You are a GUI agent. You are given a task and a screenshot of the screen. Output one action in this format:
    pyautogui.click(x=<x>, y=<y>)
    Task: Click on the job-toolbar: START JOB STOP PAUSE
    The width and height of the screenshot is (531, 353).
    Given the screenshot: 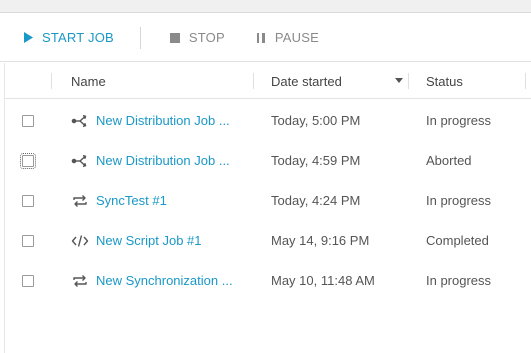 What is the action you would take?
    pyautogui.click(x=265, y=38)
    